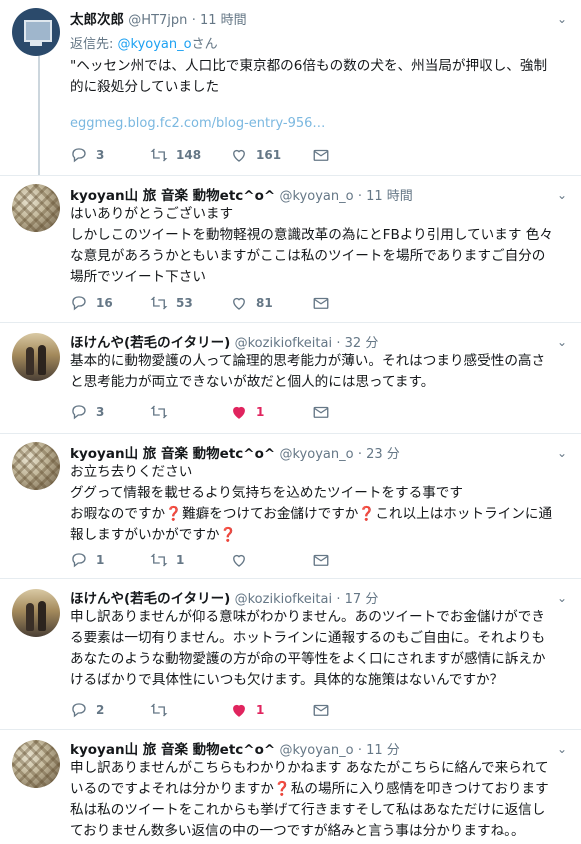 The width and height of the screenshot is (581, 844). Describe the element at coordinates (379, 454) in the screenshot. I see `timestamp: · 23 分` at that location.